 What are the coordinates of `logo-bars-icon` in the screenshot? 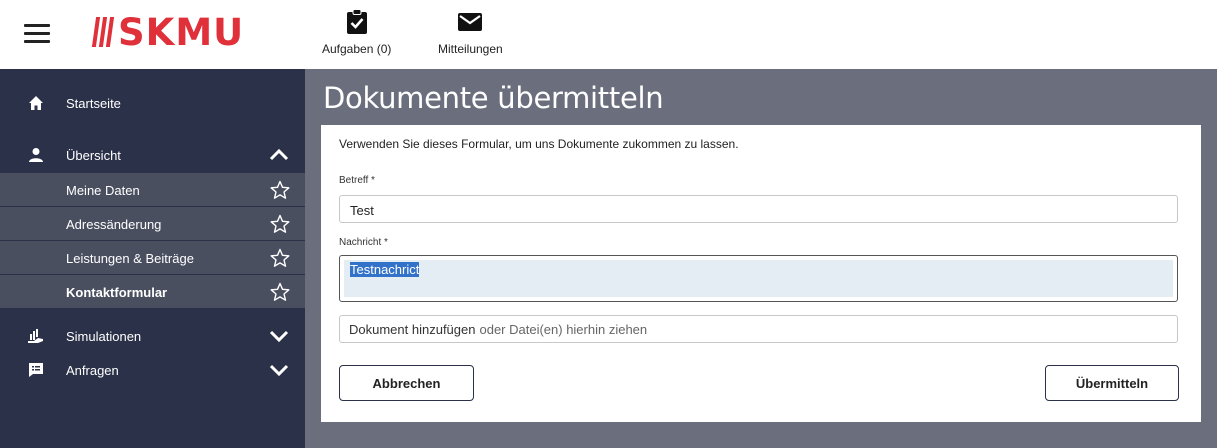 It's located at (103, 32).